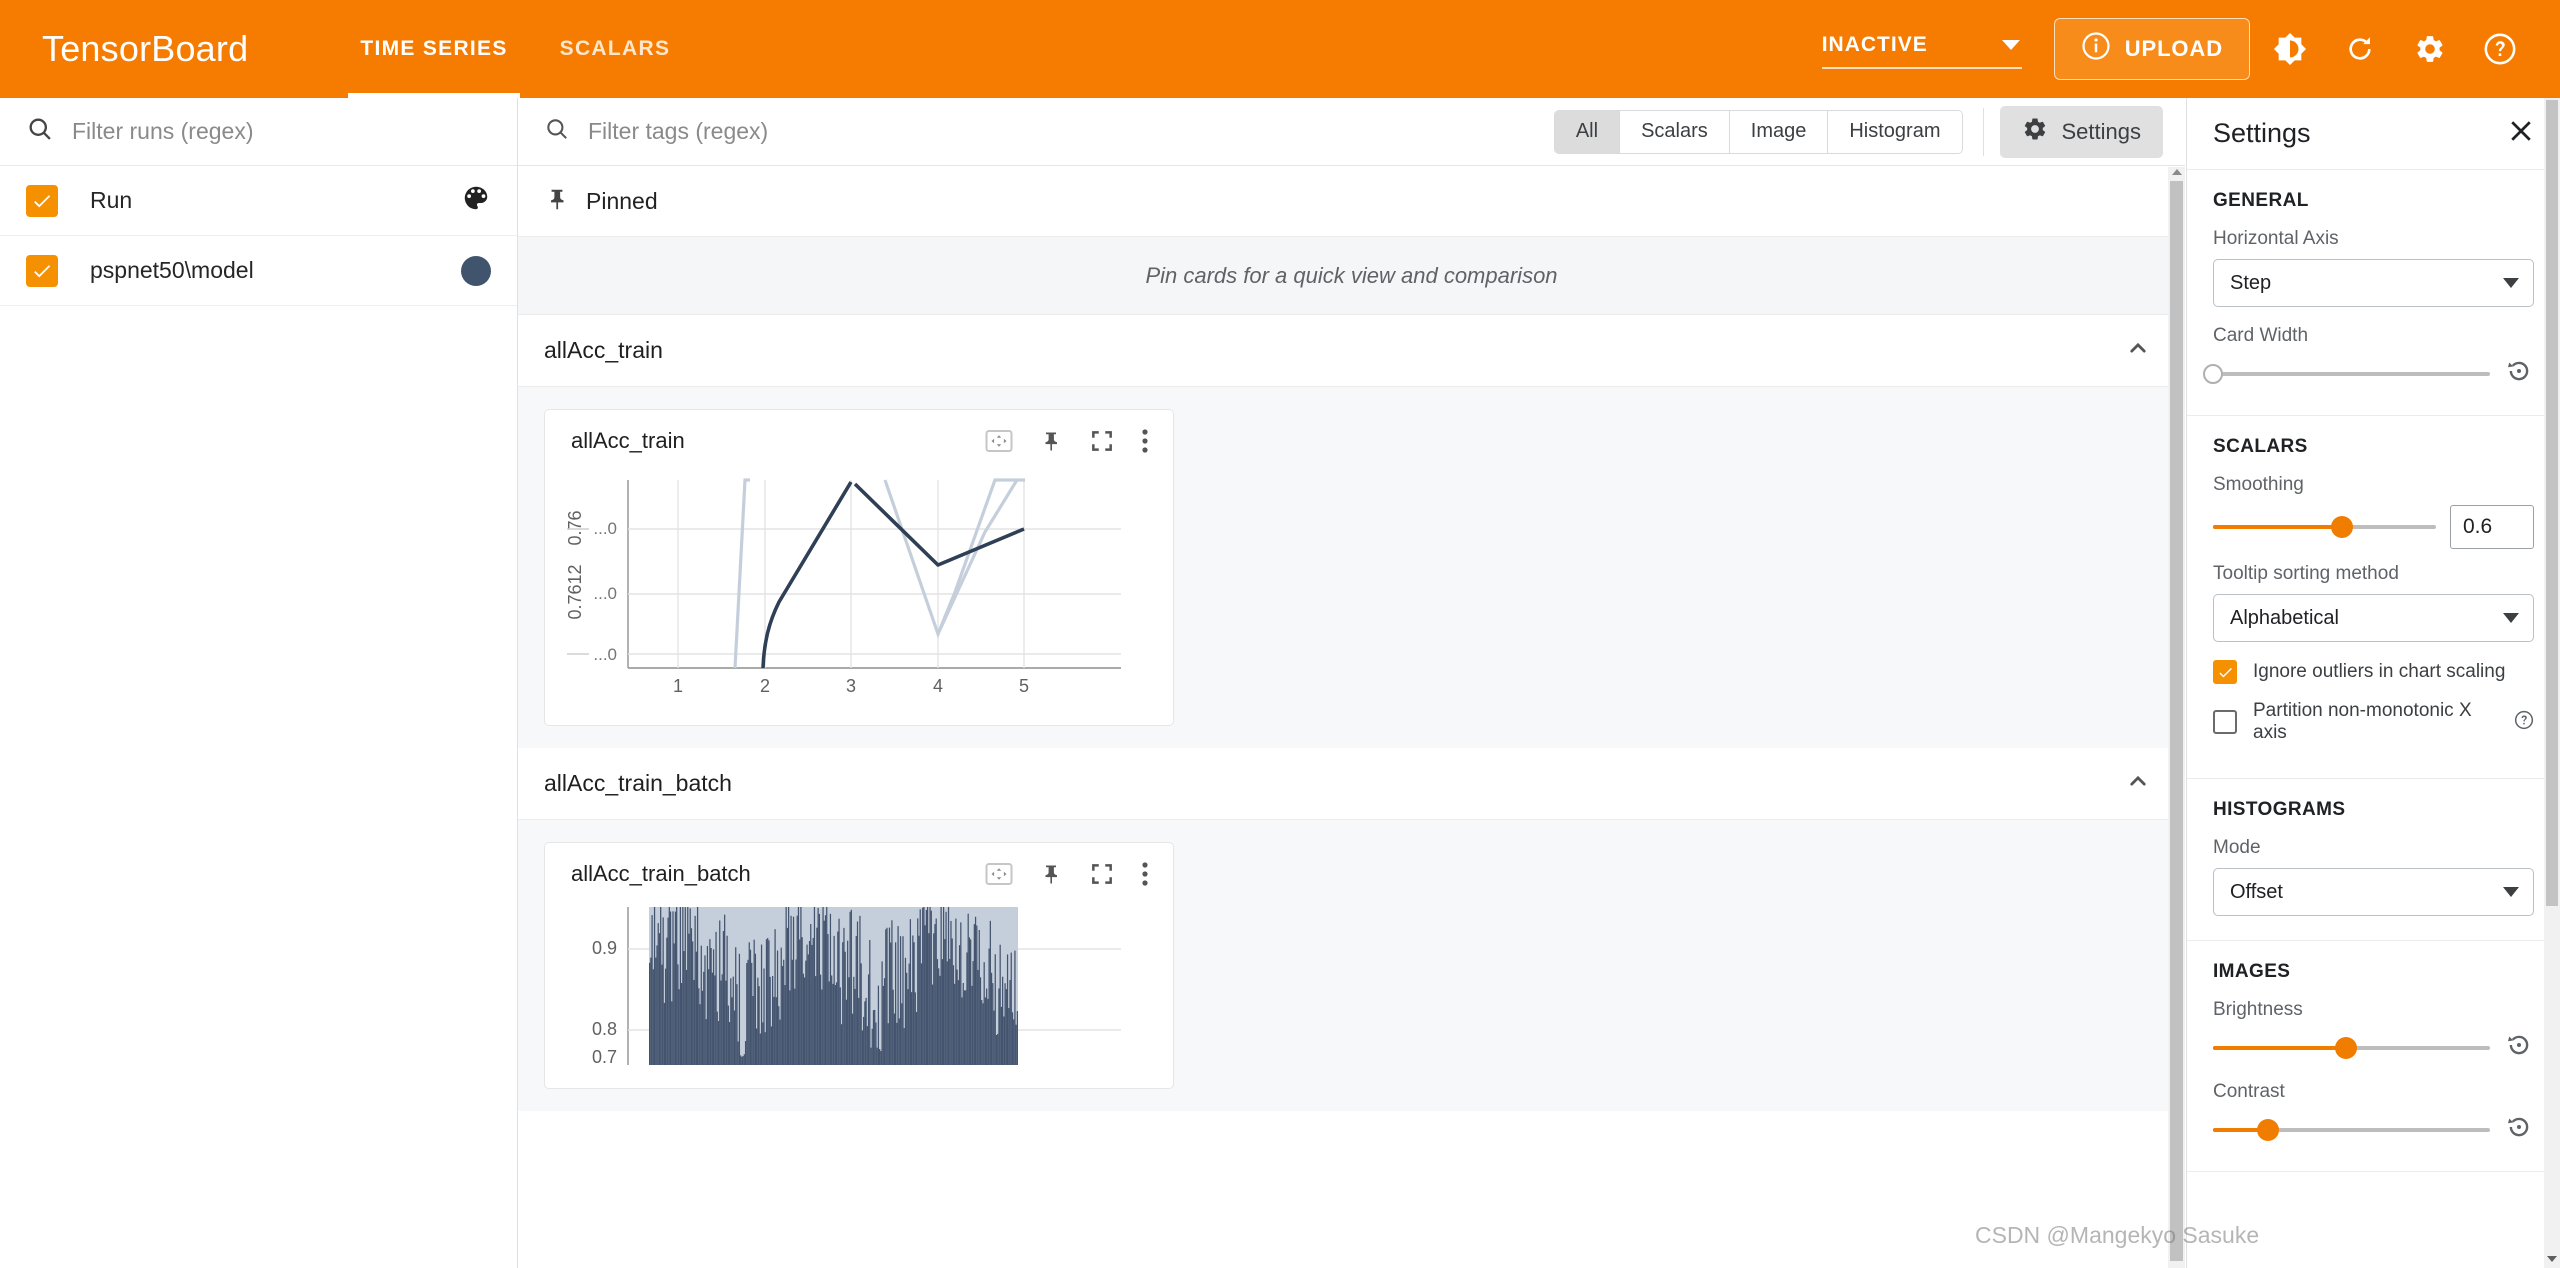 The width and height of the screenshot is (2560, 1268). What do you see at coordinates (2373, 722) in the screenshot?
I see `partition-x-axis-row: Partition non-monotonic X axis` at bounding box center [2373, 722].